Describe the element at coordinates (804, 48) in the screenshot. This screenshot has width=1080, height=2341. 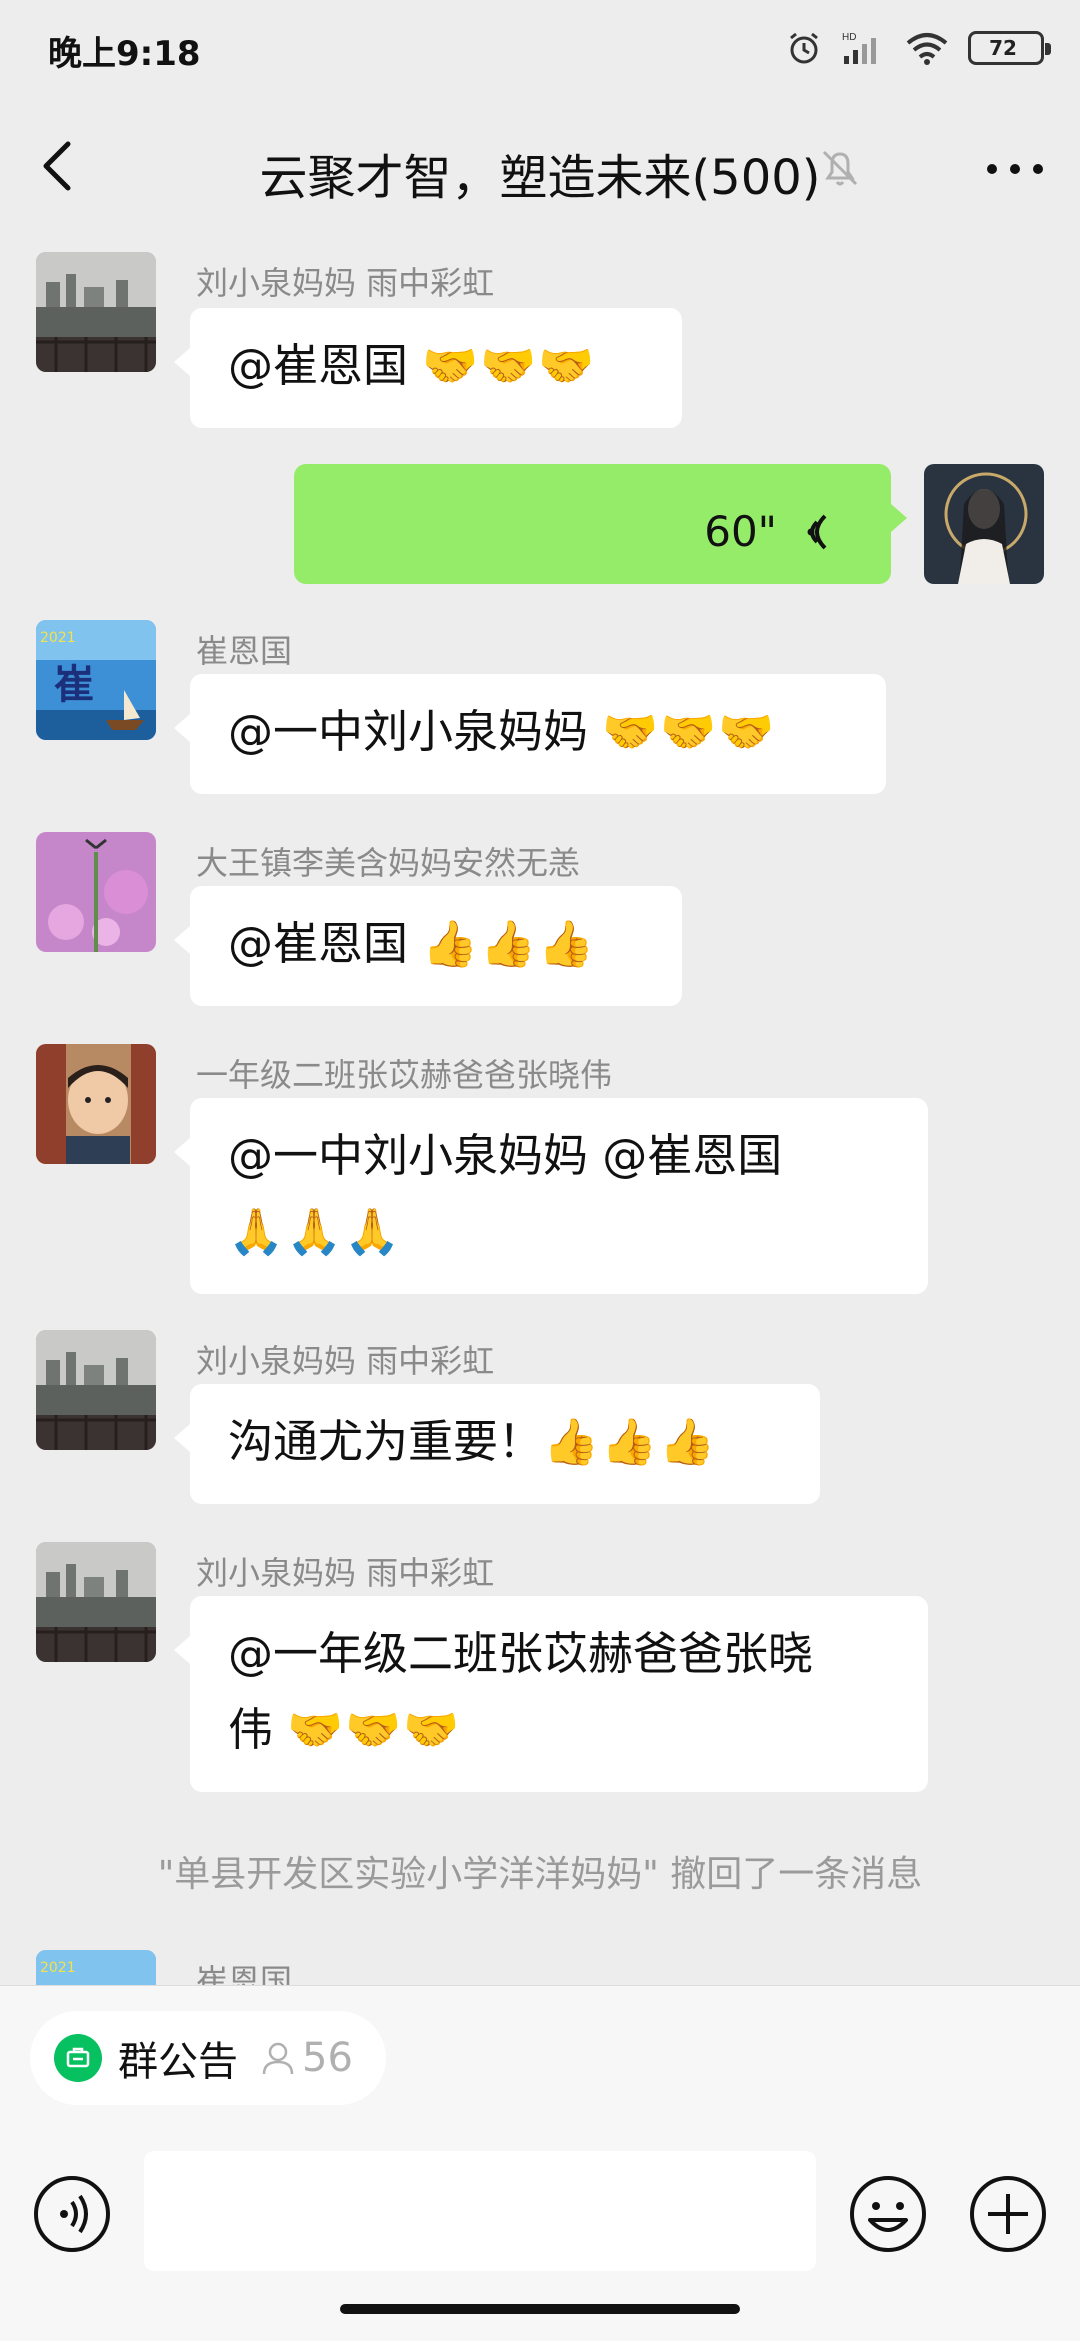
I see `alarm-icon` at that location.